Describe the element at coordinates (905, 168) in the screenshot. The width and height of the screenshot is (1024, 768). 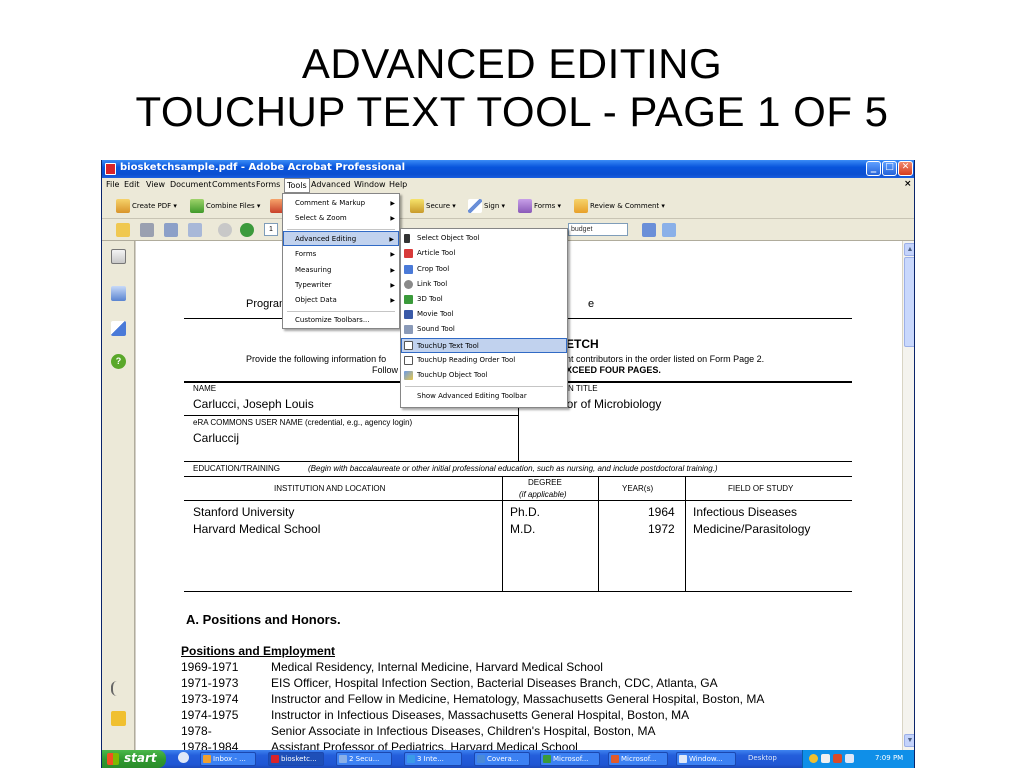
I see `close-button: ✕` at that location.